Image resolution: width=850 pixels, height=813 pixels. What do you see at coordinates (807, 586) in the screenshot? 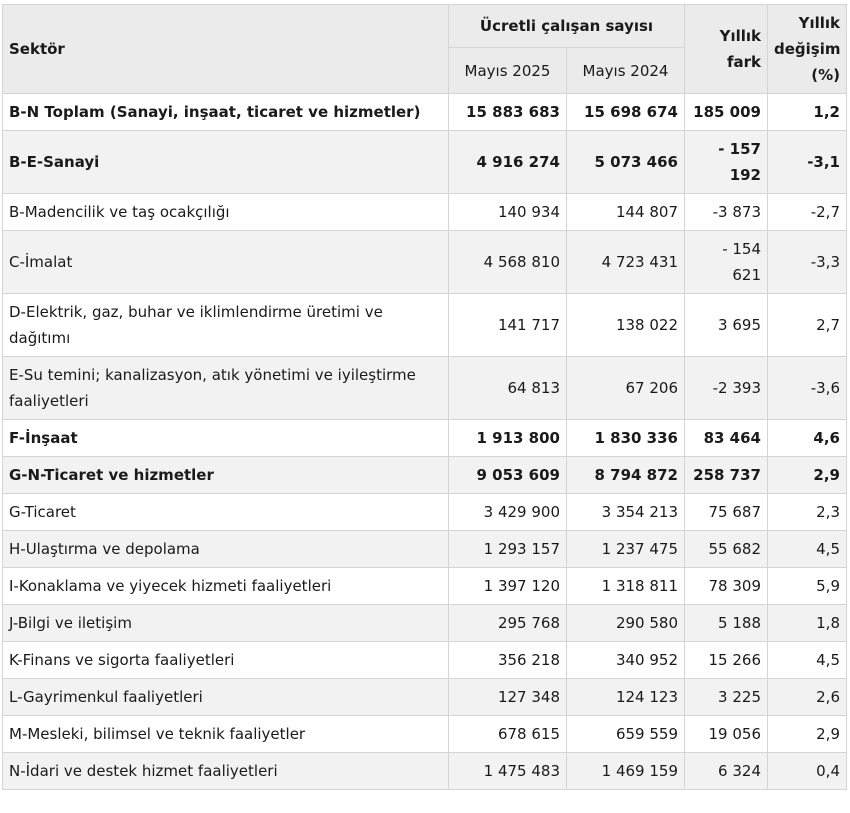
I see `annual-change-value: 5,9` at bounding box center [807, 586].